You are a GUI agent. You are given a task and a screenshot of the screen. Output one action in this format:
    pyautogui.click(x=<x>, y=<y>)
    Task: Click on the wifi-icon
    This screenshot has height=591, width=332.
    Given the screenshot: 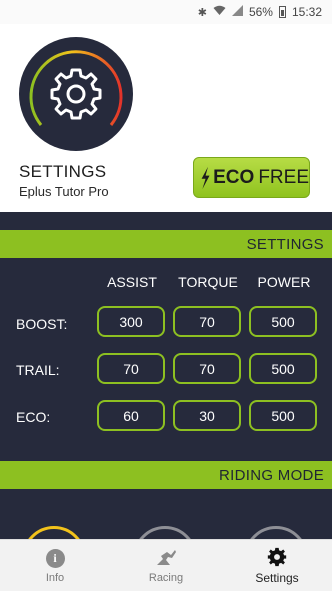 What is the action you would take?
    pyautogui.click(x=219, y=12)
    